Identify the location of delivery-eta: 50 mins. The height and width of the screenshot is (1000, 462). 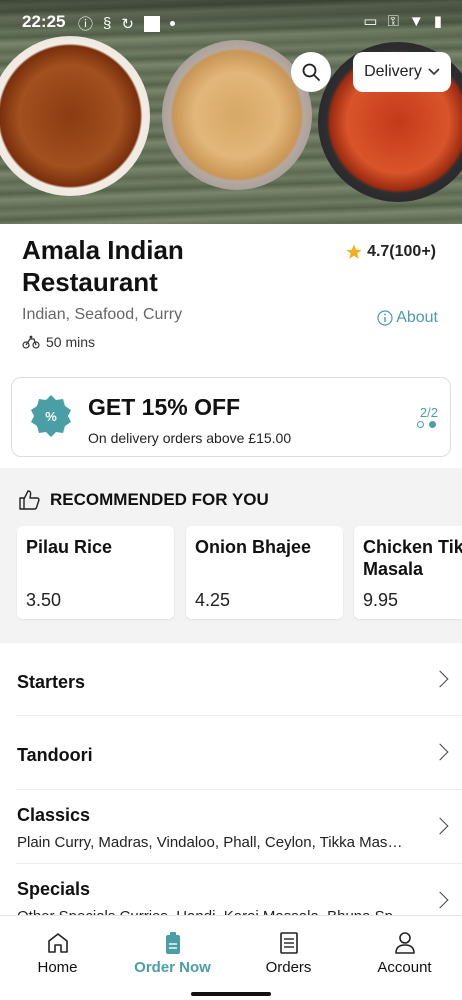
(58, 342).